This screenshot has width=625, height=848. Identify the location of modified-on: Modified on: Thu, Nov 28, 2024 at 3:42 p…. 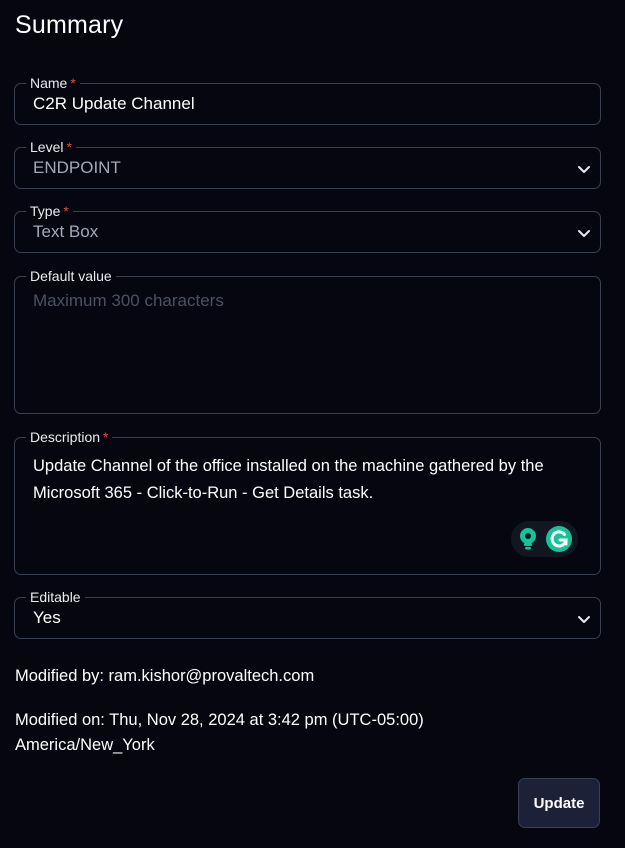
(219, 733).